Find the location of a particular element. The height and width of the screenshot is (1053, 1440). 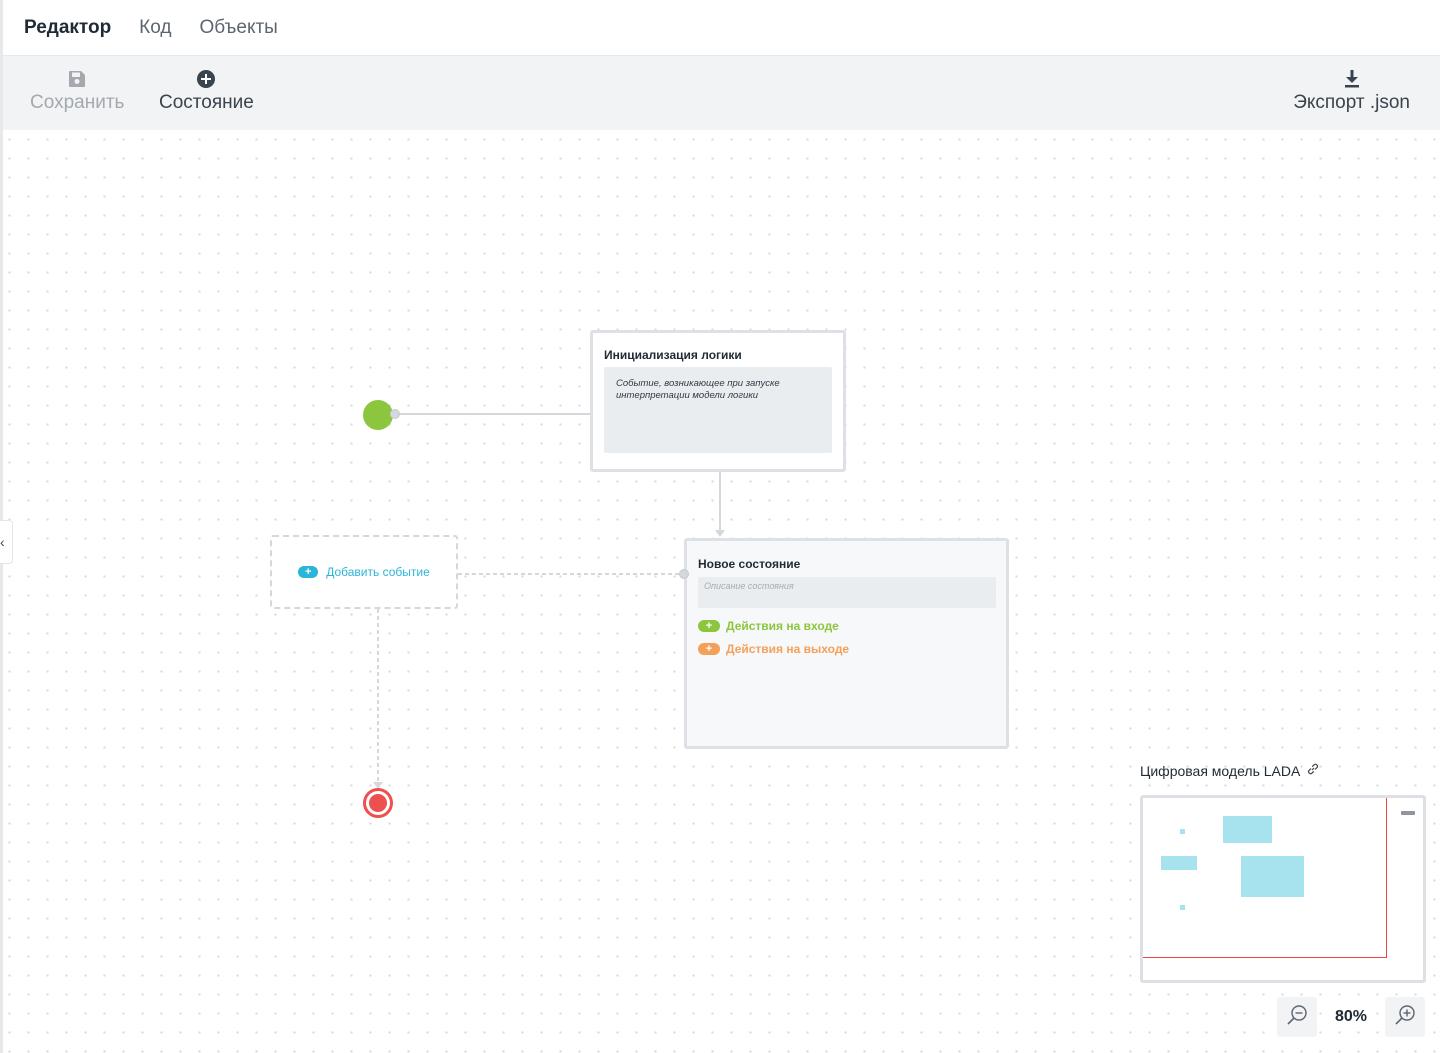

toolbar: Сохранить Состояние Экспорт .json is located at coordinates (720, 93).